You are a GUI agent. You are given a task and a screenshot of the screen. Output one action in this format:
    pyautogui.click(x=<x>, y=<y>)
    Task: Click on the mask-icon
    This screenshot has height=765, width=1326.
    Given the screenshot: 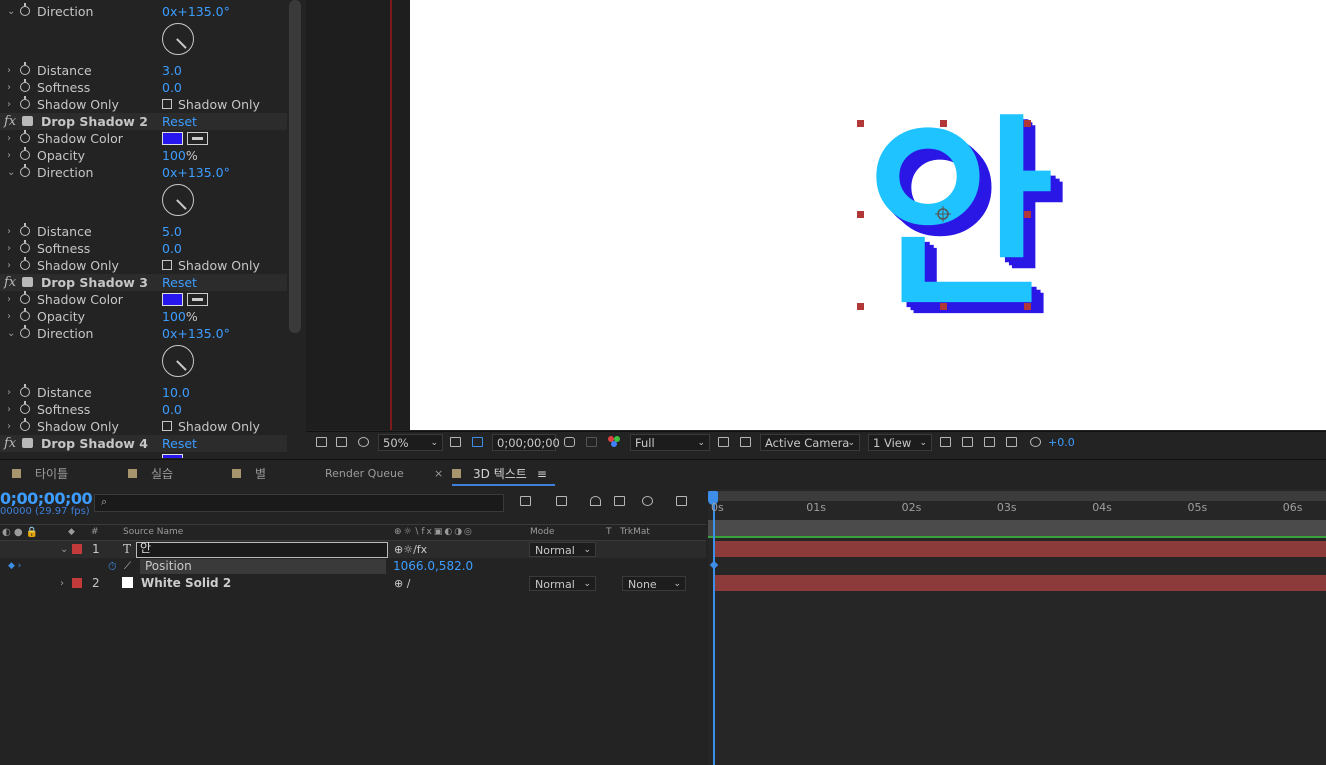 What is the action you would take?
    pyautogui.click(x=363, y=442)
    